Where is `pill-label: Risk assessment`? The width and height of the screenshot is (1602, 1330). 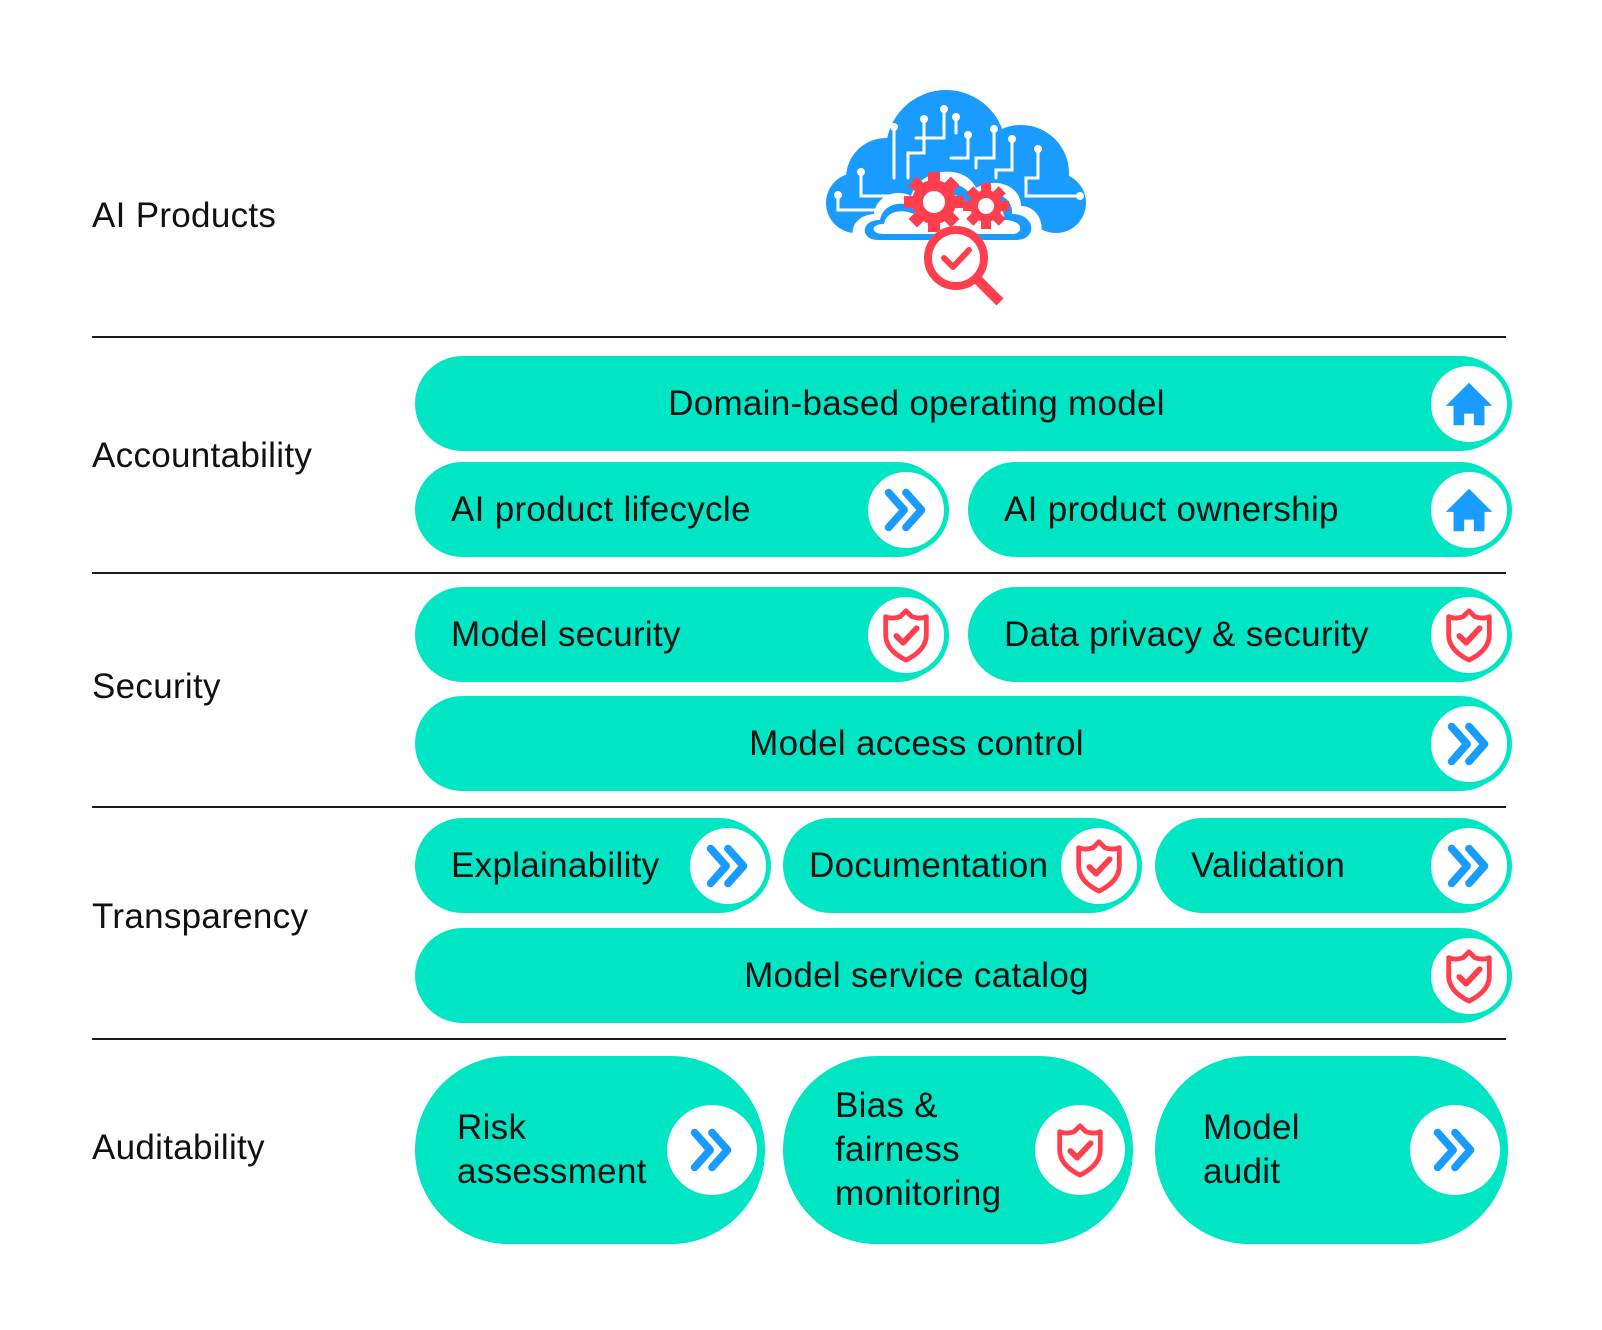 pill-label: Risk assessment is located at coordinates (552, 1150).